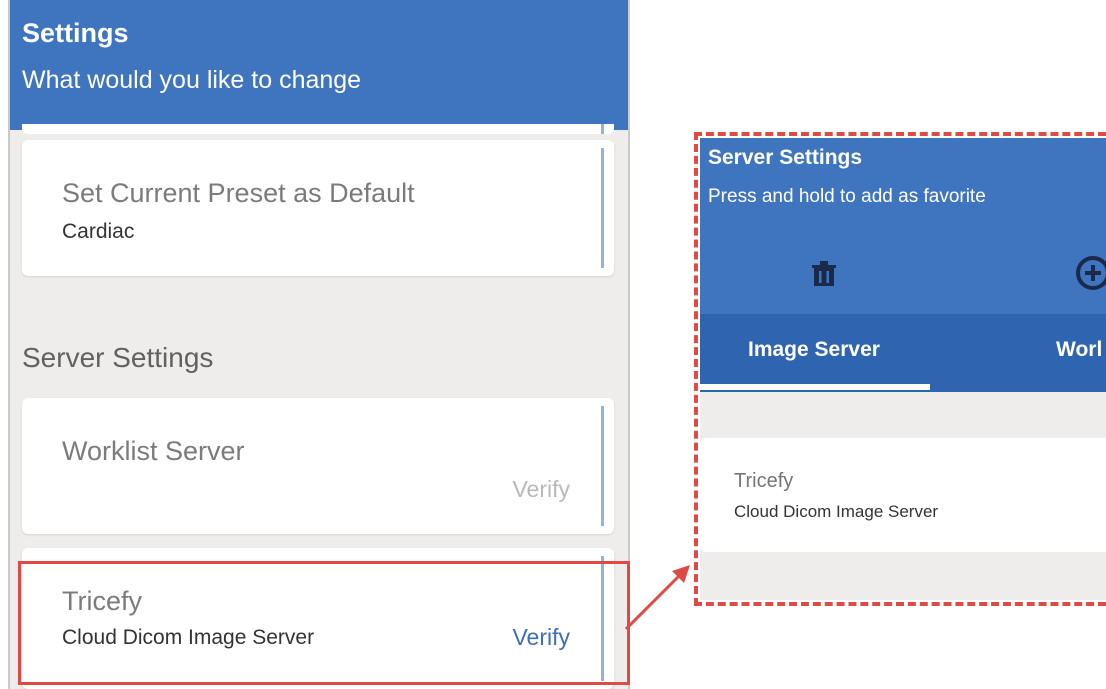 The height and width of the screenshot is (689, 1106). What do you see at coordinates (814, 350) in the screenshot?
I see `tab-image-server: Image Server` at bounding box center [814, 350].